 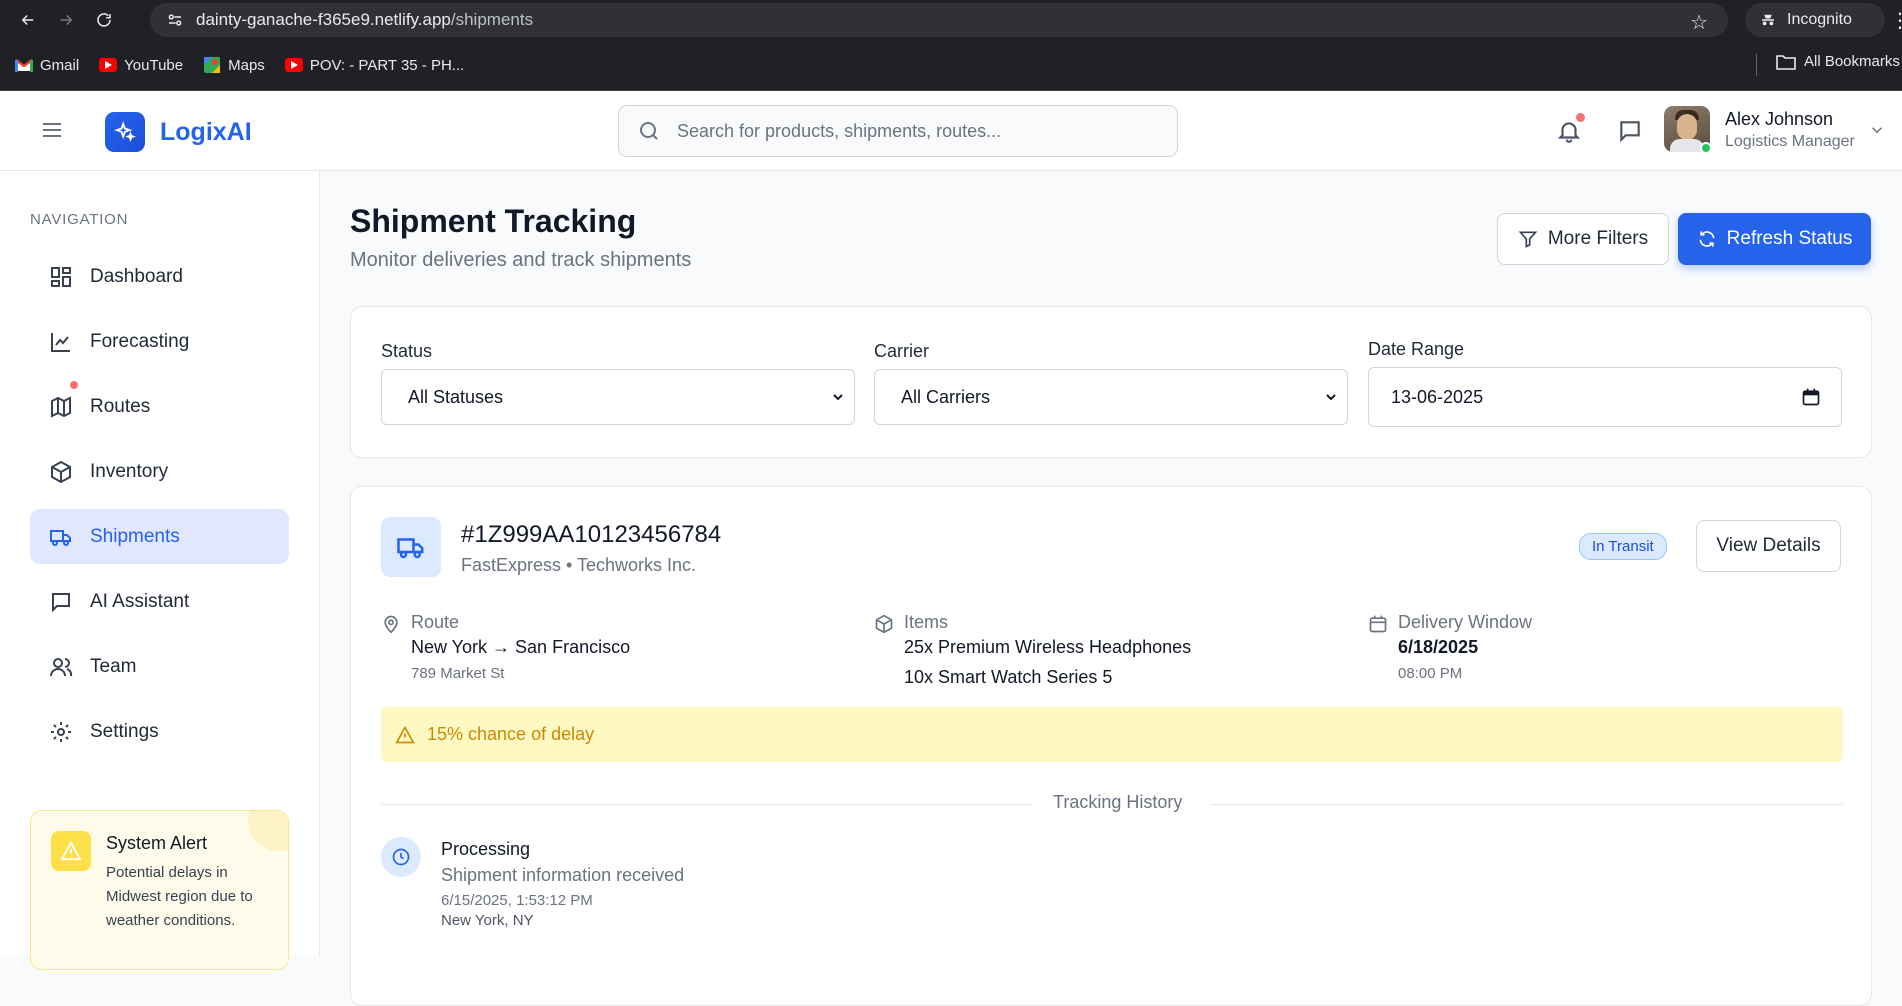 I want to click on sidebar-item-label: Forecasting, so click(x=140, y=341).